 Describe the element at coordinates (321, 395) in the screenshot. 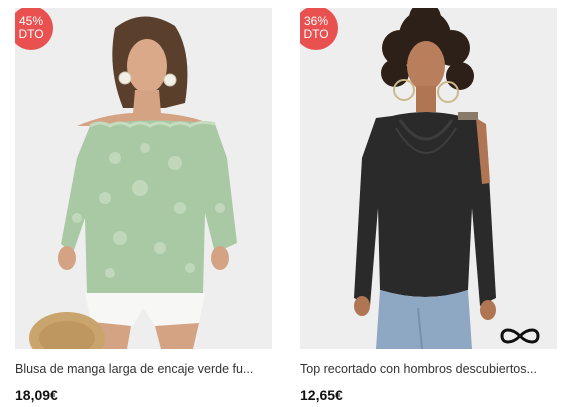

I see `product-price: 12,65€` at that location.